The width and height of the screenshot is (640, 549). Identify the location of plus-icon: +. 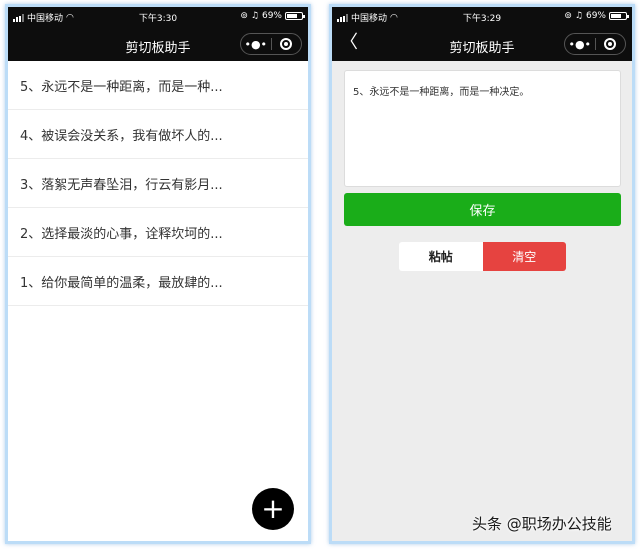
(273, 508).